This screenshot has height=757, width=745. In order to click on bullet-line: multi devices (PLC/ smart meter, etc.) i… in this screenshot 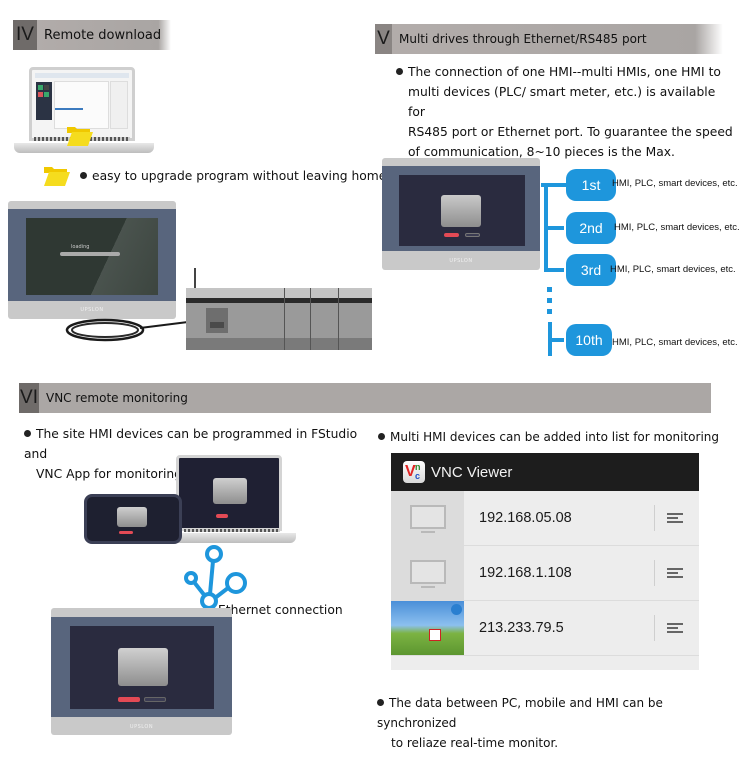, I will do `click(562, 102)`.